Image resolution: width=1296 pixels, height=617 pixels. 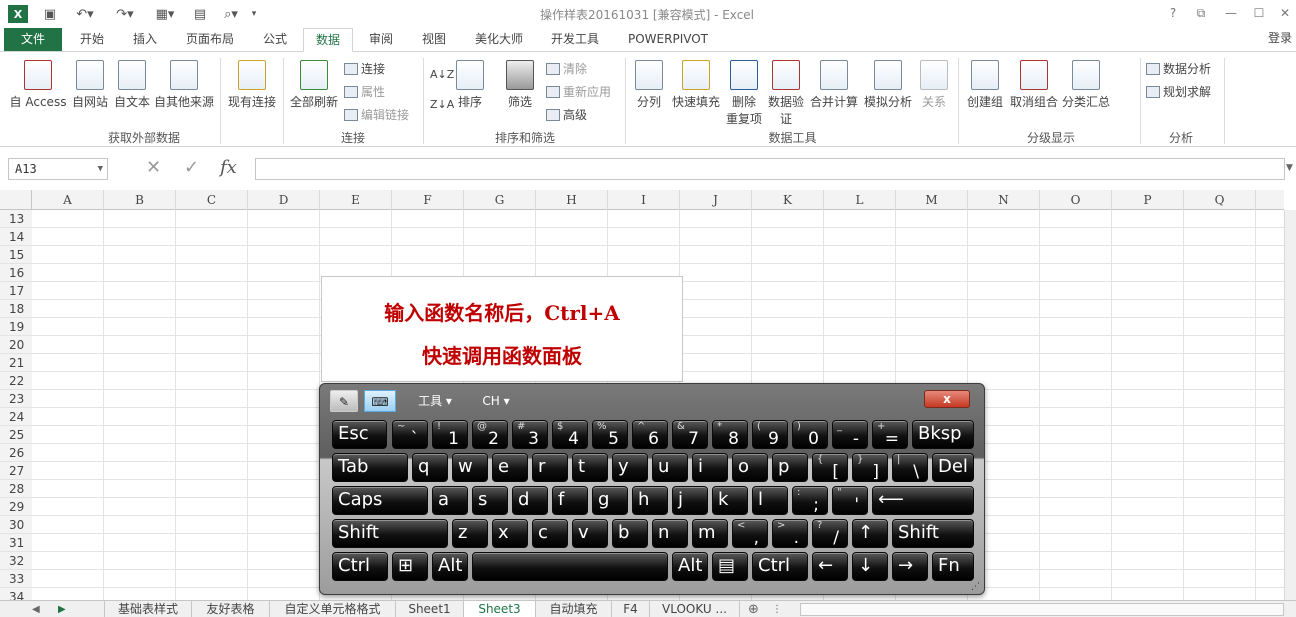 What do you see at coordinates (810, 434) in the screenshot?
I see `osk-key: ) 0` at bounding box center [810, 434].